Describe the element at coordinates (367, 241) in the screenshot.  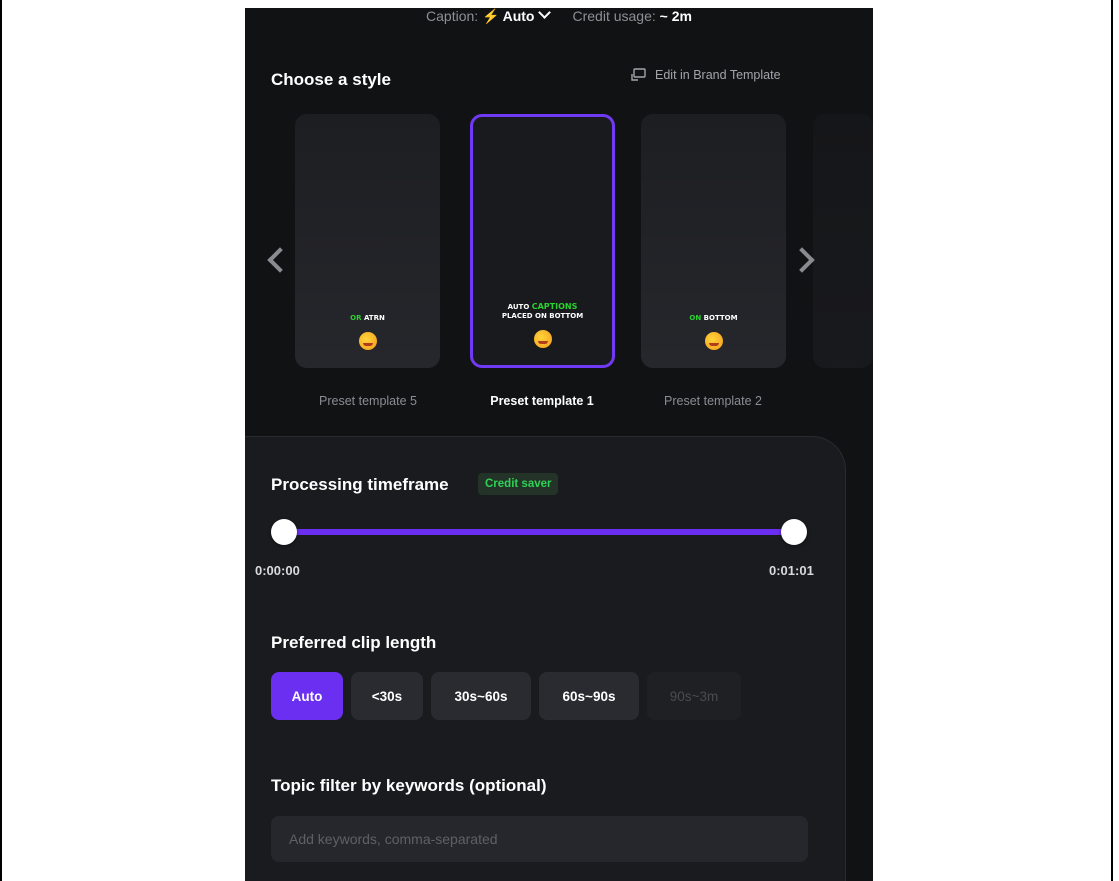
I see `template-card-5: OR ATRN` at that location.